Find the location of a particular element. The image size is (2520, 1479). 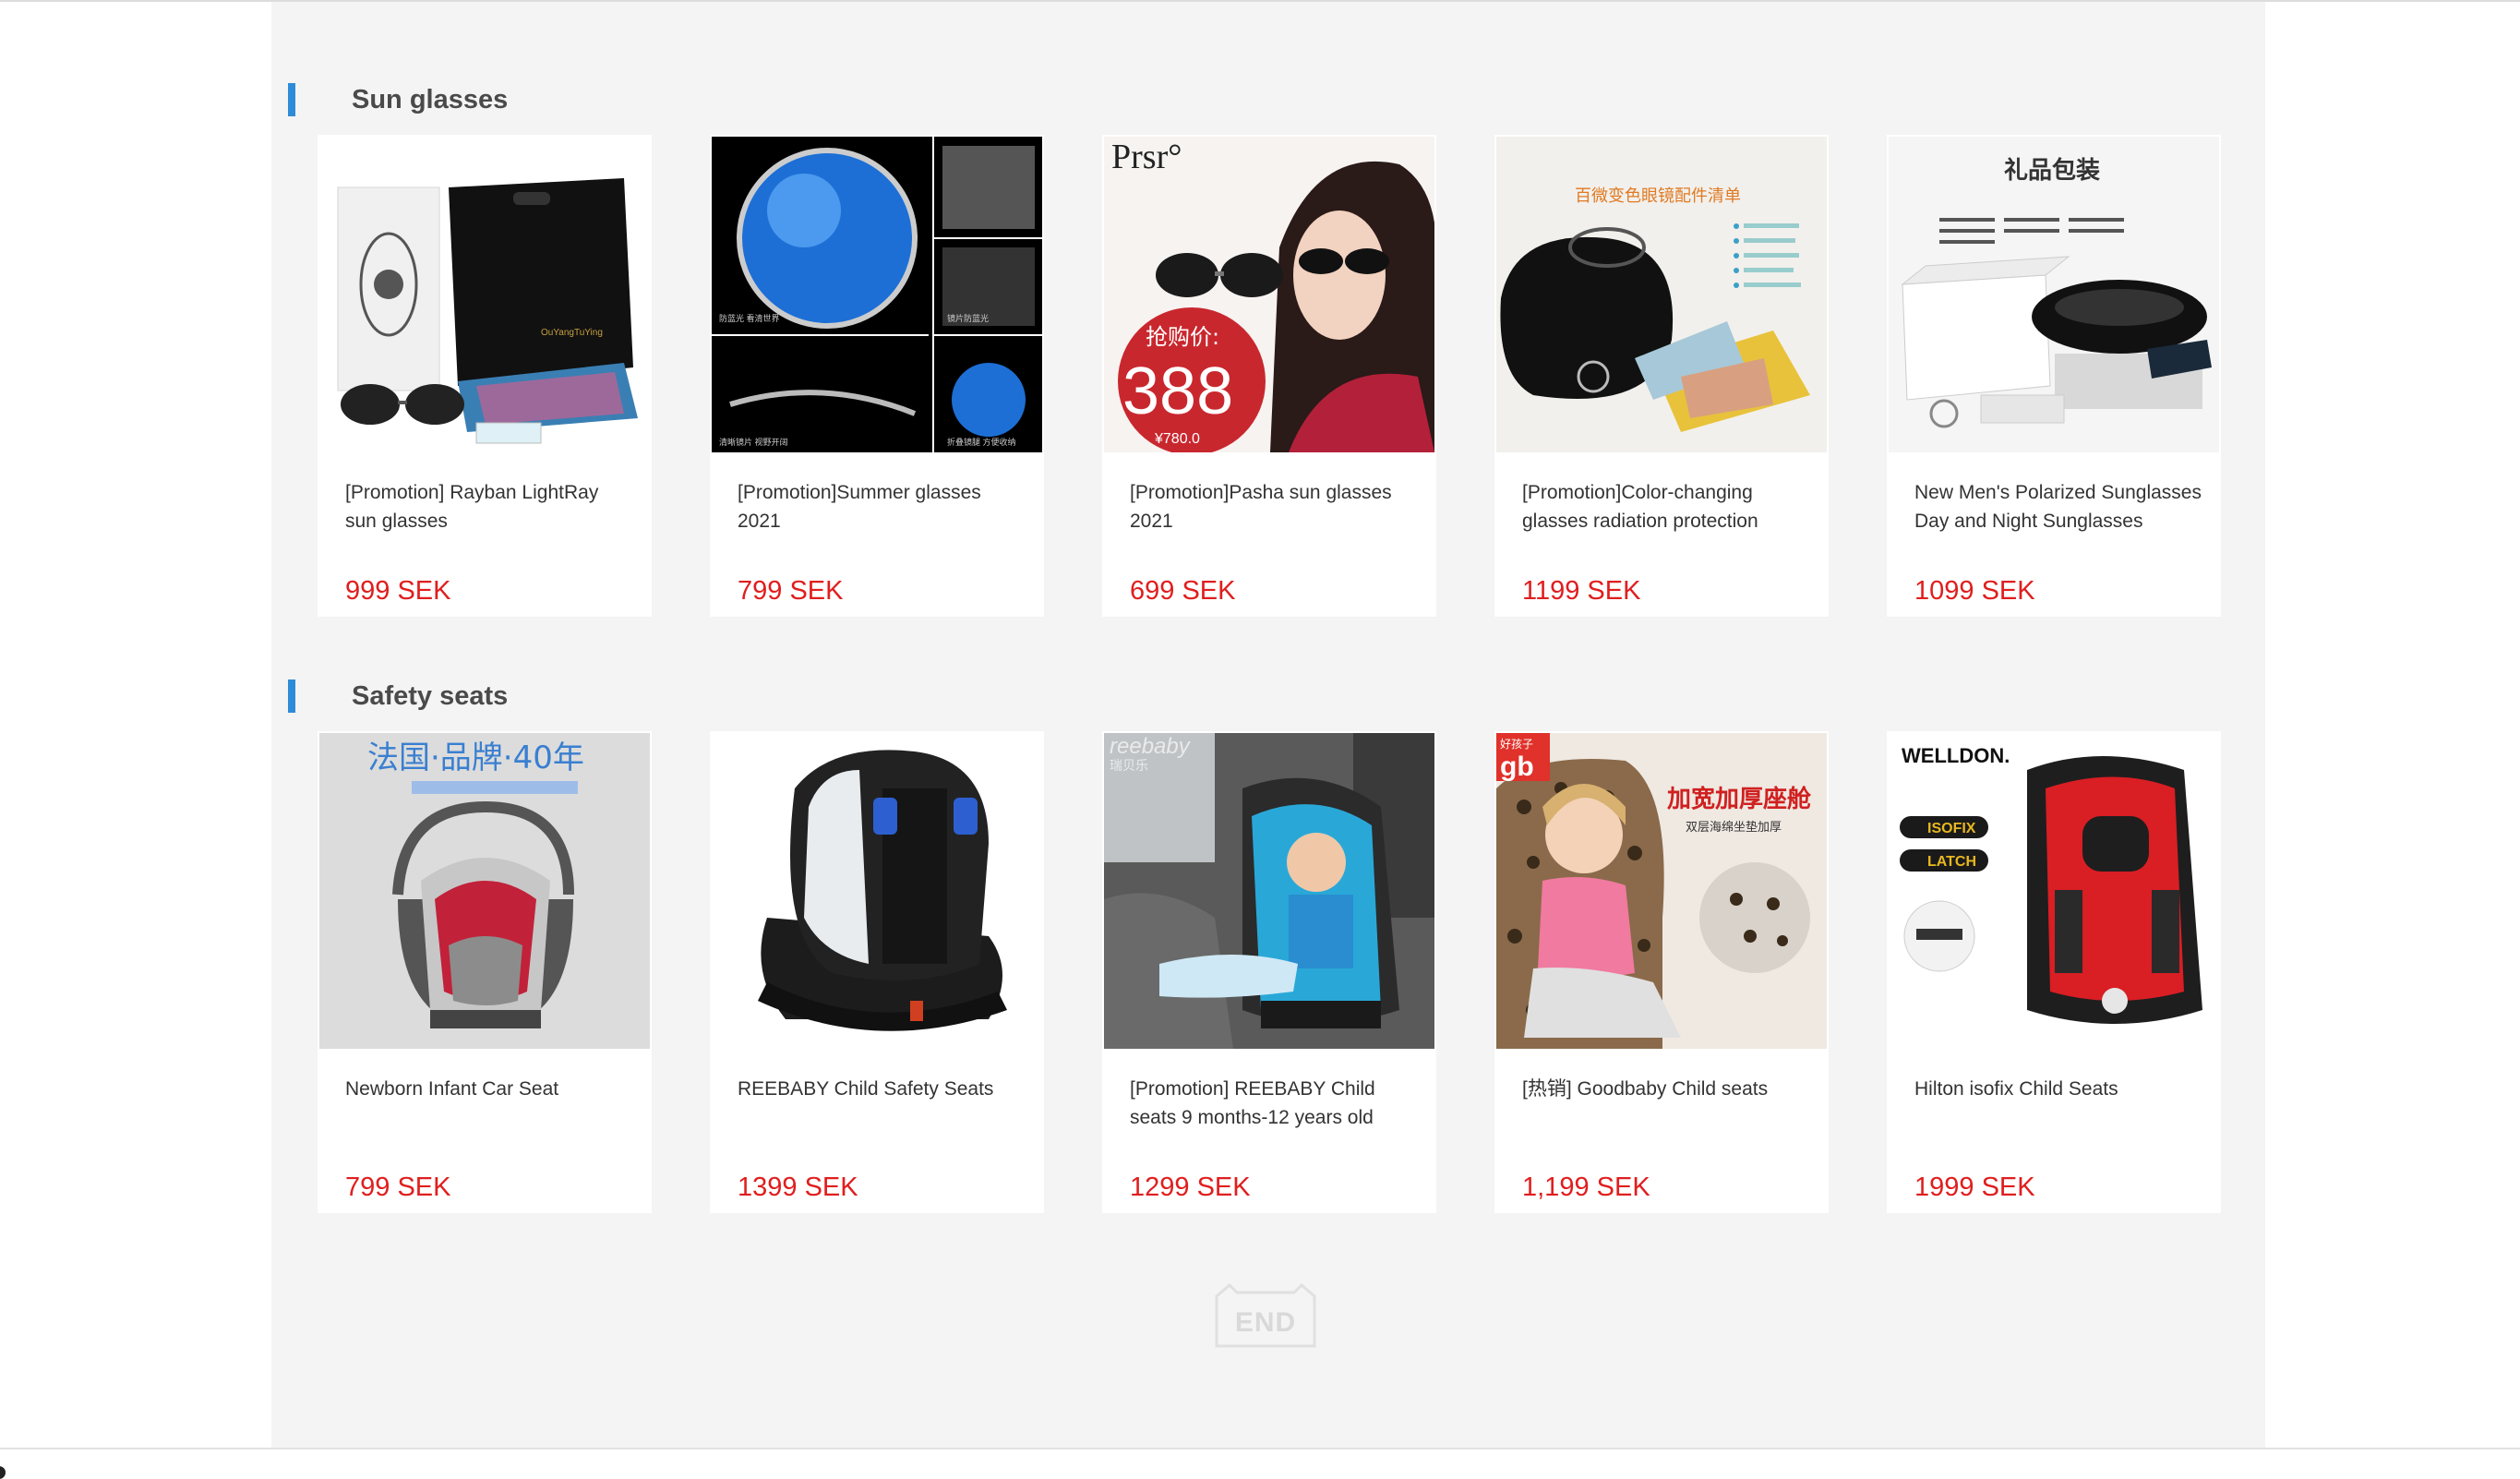

brand-logo: gb is located at coordinates (1517, 767).